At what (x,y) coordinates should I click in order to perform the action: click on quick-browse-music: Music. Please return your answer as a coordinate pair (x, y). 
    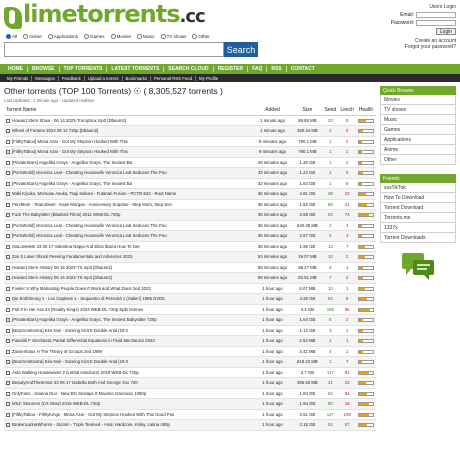
    Looking at the image, I should click on (418, 120).